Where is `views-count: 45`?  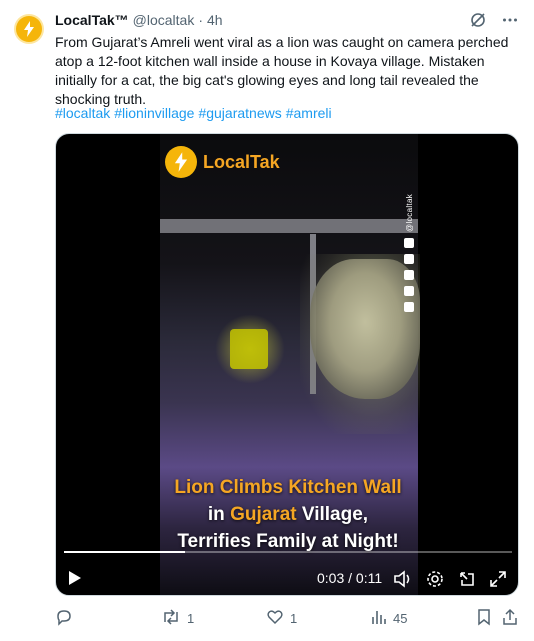
views-count: 45 is located at coordinates (400, 618).